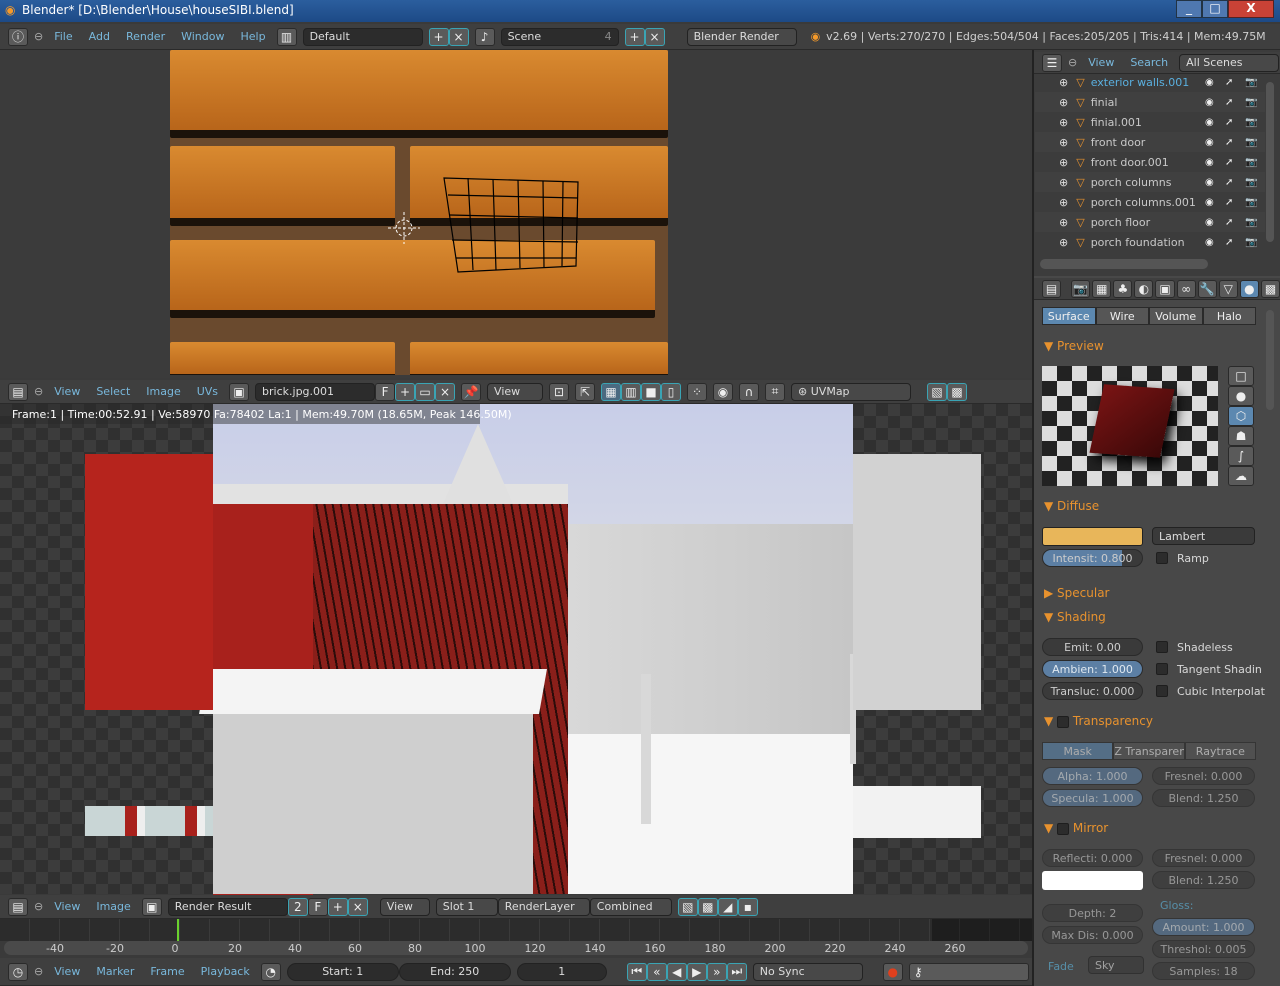  I want to click on specular-alpha-slider: Specula: 1.000, so click(1092, 798).